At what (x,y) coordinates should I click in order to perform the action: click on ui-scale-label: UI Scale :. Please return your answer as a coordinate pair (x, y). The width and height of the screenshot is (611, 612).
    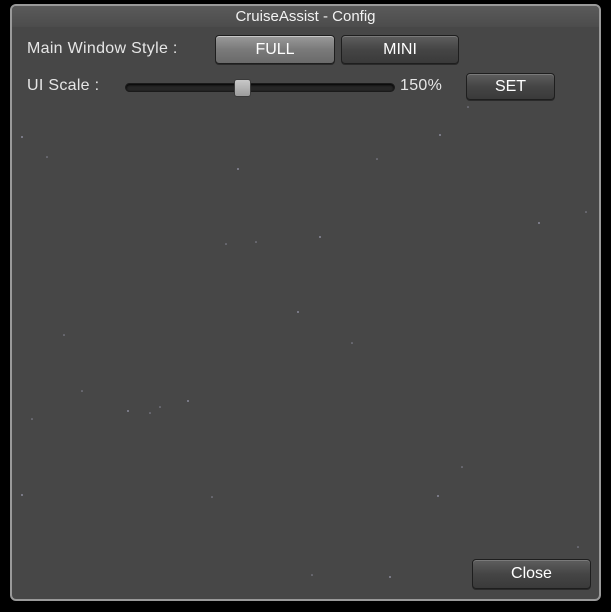
    Looking at the image, I should click on (63, 85).